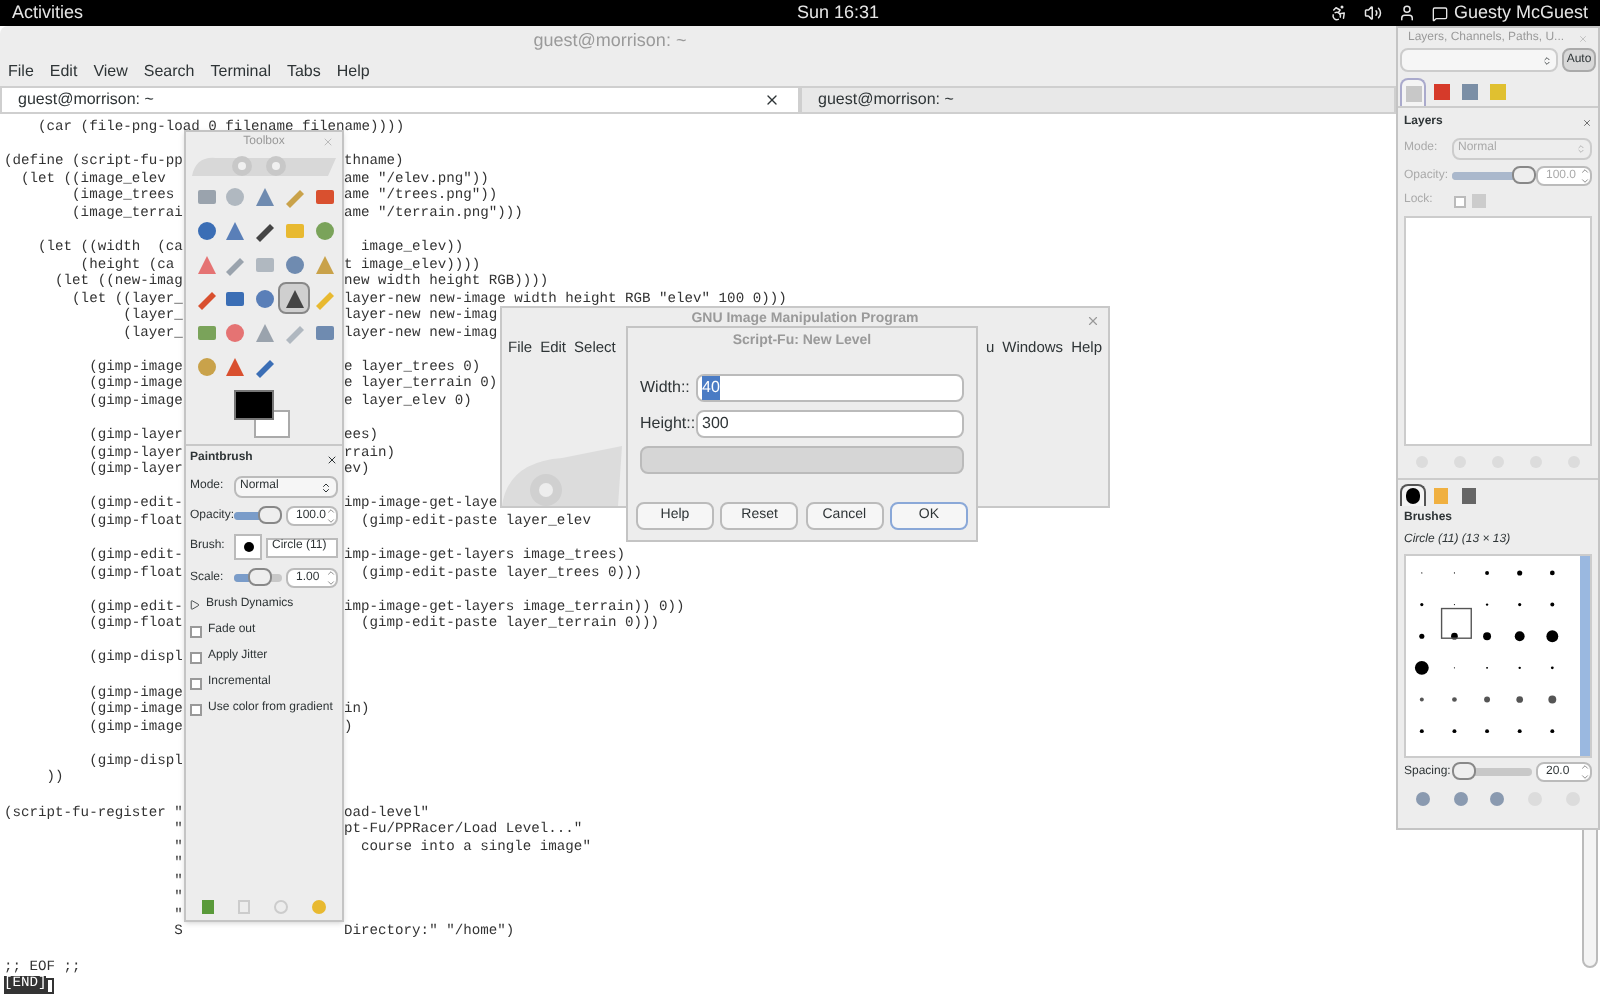  What do you see at coordinates (666, 388) in the screenshot?
I see `field-label: Width::` at bounding box center [666, 388].